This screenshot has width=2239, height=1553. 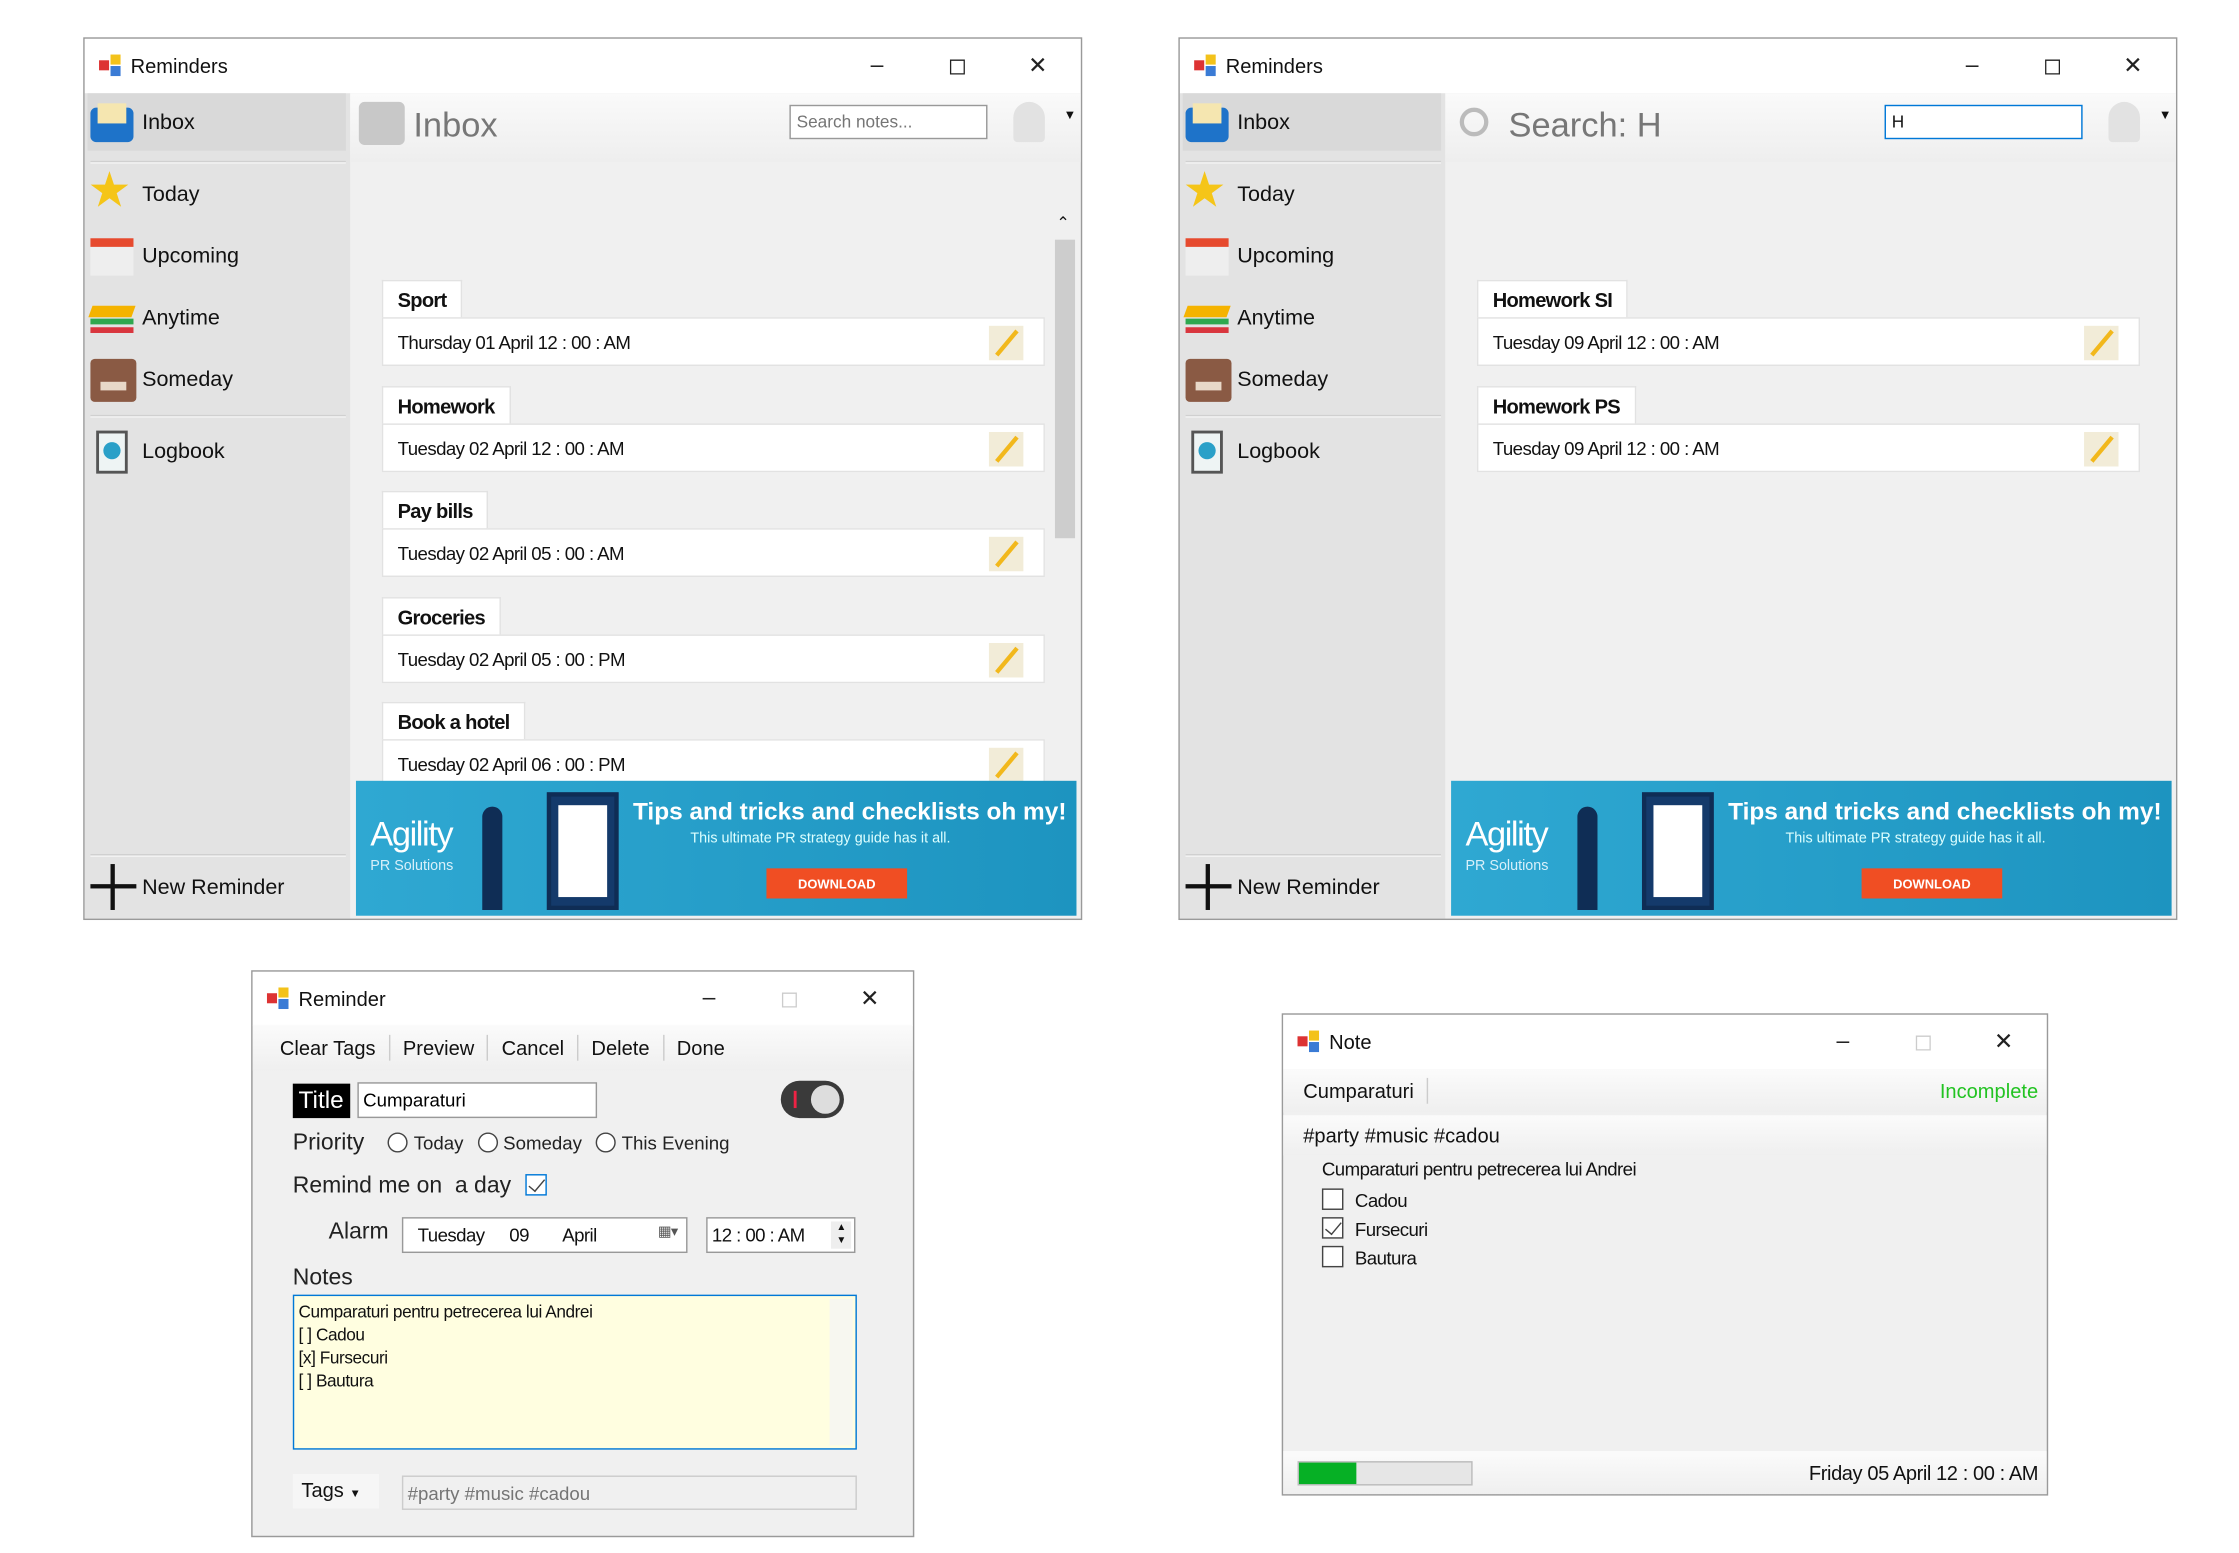 What do you see at coordinates (841, 1235) in the screenshot?
I see `time-spinner: ▲ ▼` at bounding box center [841, 1235].